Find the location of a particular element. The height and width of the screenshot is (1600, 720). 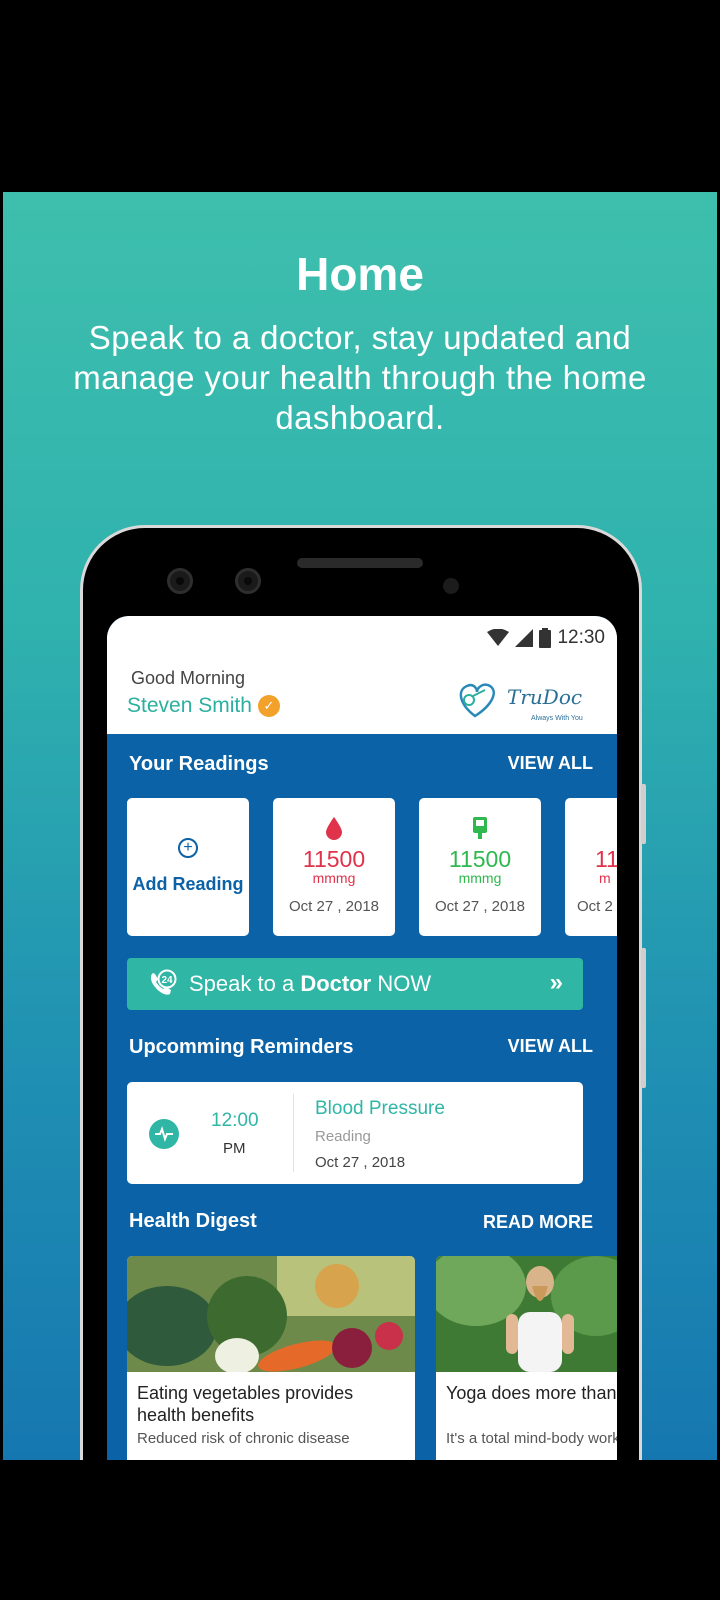

volume-button is located at coordinates (643, 1018).